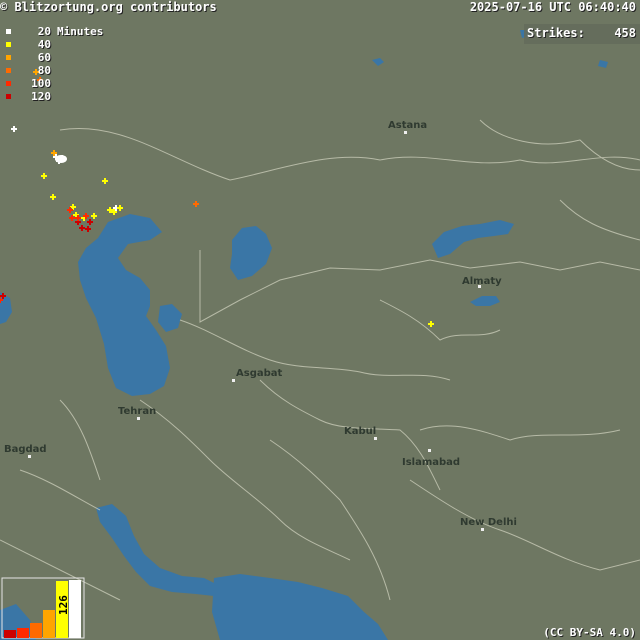  What do you see at coordinates (80, 31) in the screenshot?
I see `legend-unit: Minutes` at bounding box center [80, 31].